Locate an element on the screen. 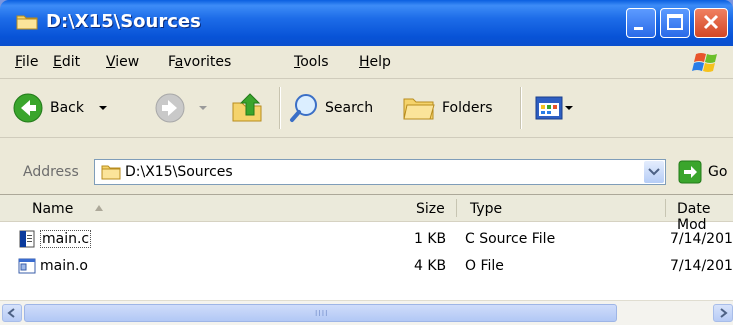 The image size is (733, 333). close-icon is located at coordinates (711, 22).